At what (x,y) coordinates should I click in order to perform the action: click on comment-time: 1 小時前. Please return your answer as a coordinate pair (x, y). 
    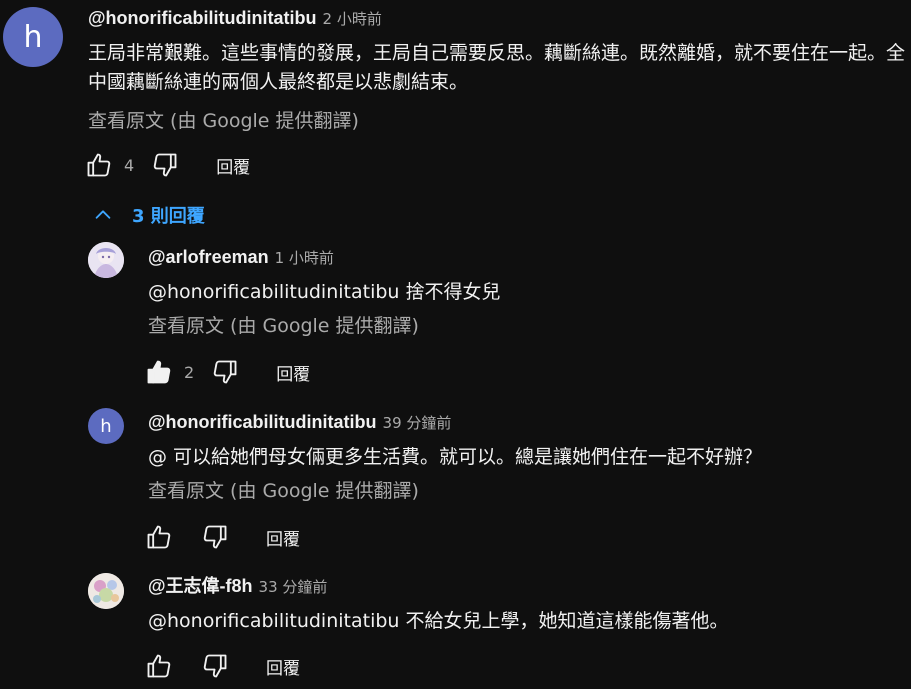
    Looking at the image, I should click on (304, 258).